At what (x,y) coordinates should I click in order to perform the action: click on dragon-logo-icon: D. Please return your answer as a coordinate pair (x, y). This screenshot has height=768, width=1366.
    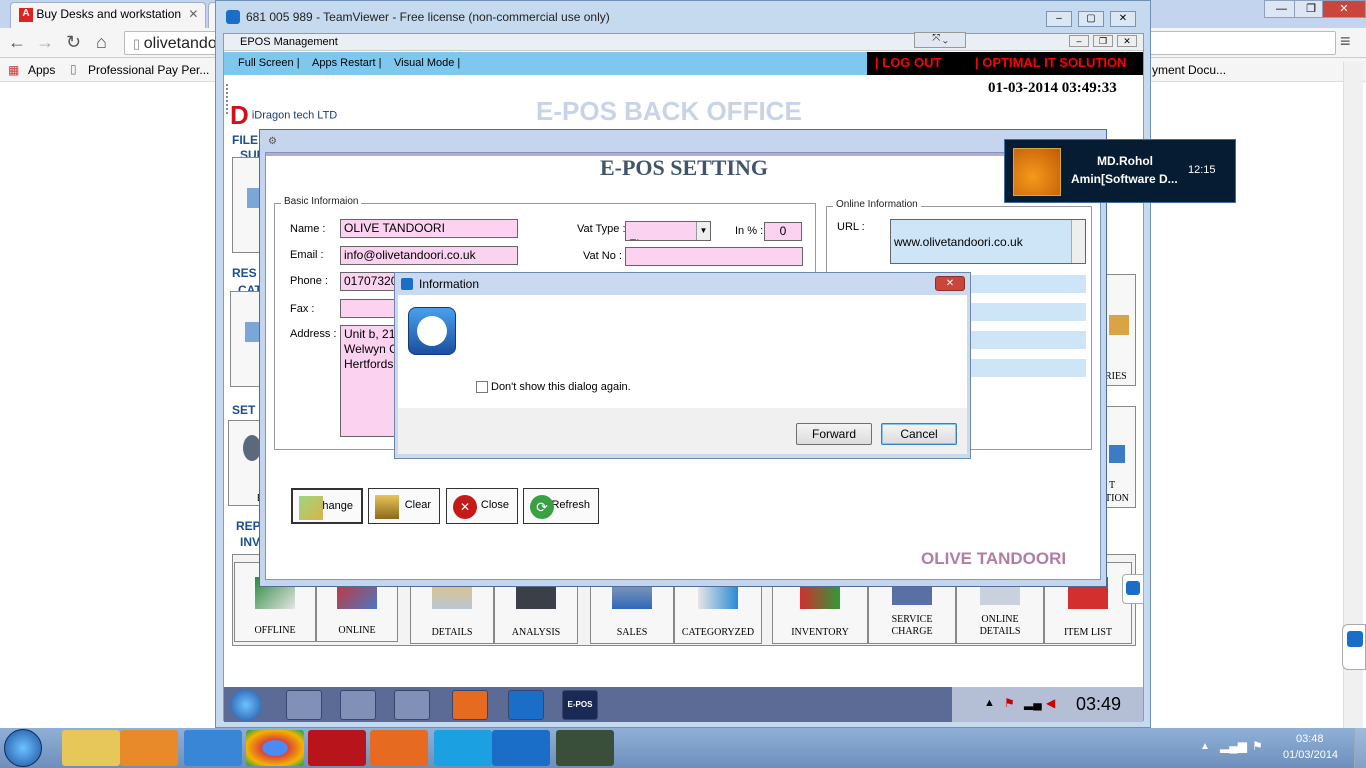
    Looking at the image, I should click on (239, 115).